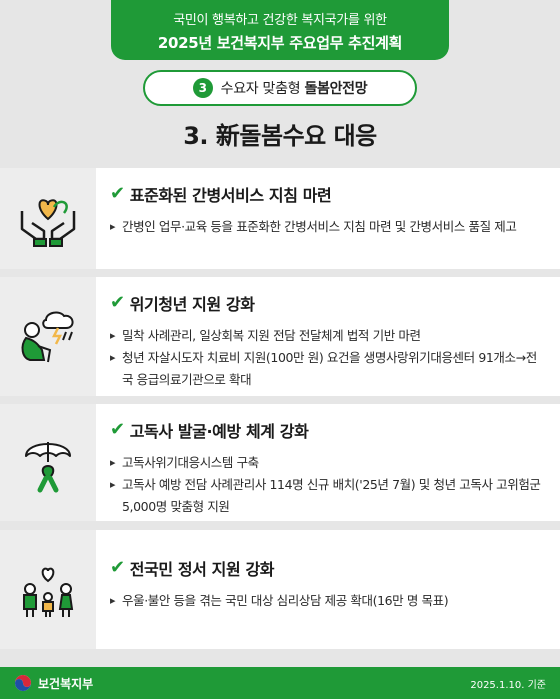 This screenshot has width=560, height=699. What do you see at coordinates (327, 336) in the screenshot?
I see `list-item: 밀착 사례관리, 일상회복 지원 전담 전달체계 법적 기반 마련` at bounding box center [327, 336].